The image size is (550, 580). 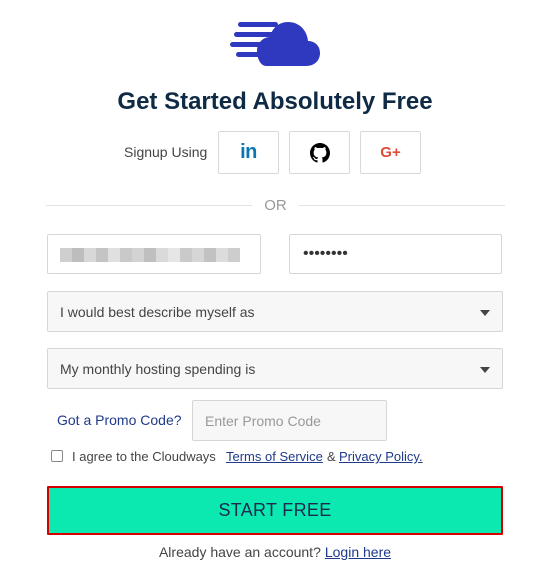 What do you see at coordinates (395, 254) in the screenshot?
I see `password-field: ••••••••` at bounding box center [395, 254].